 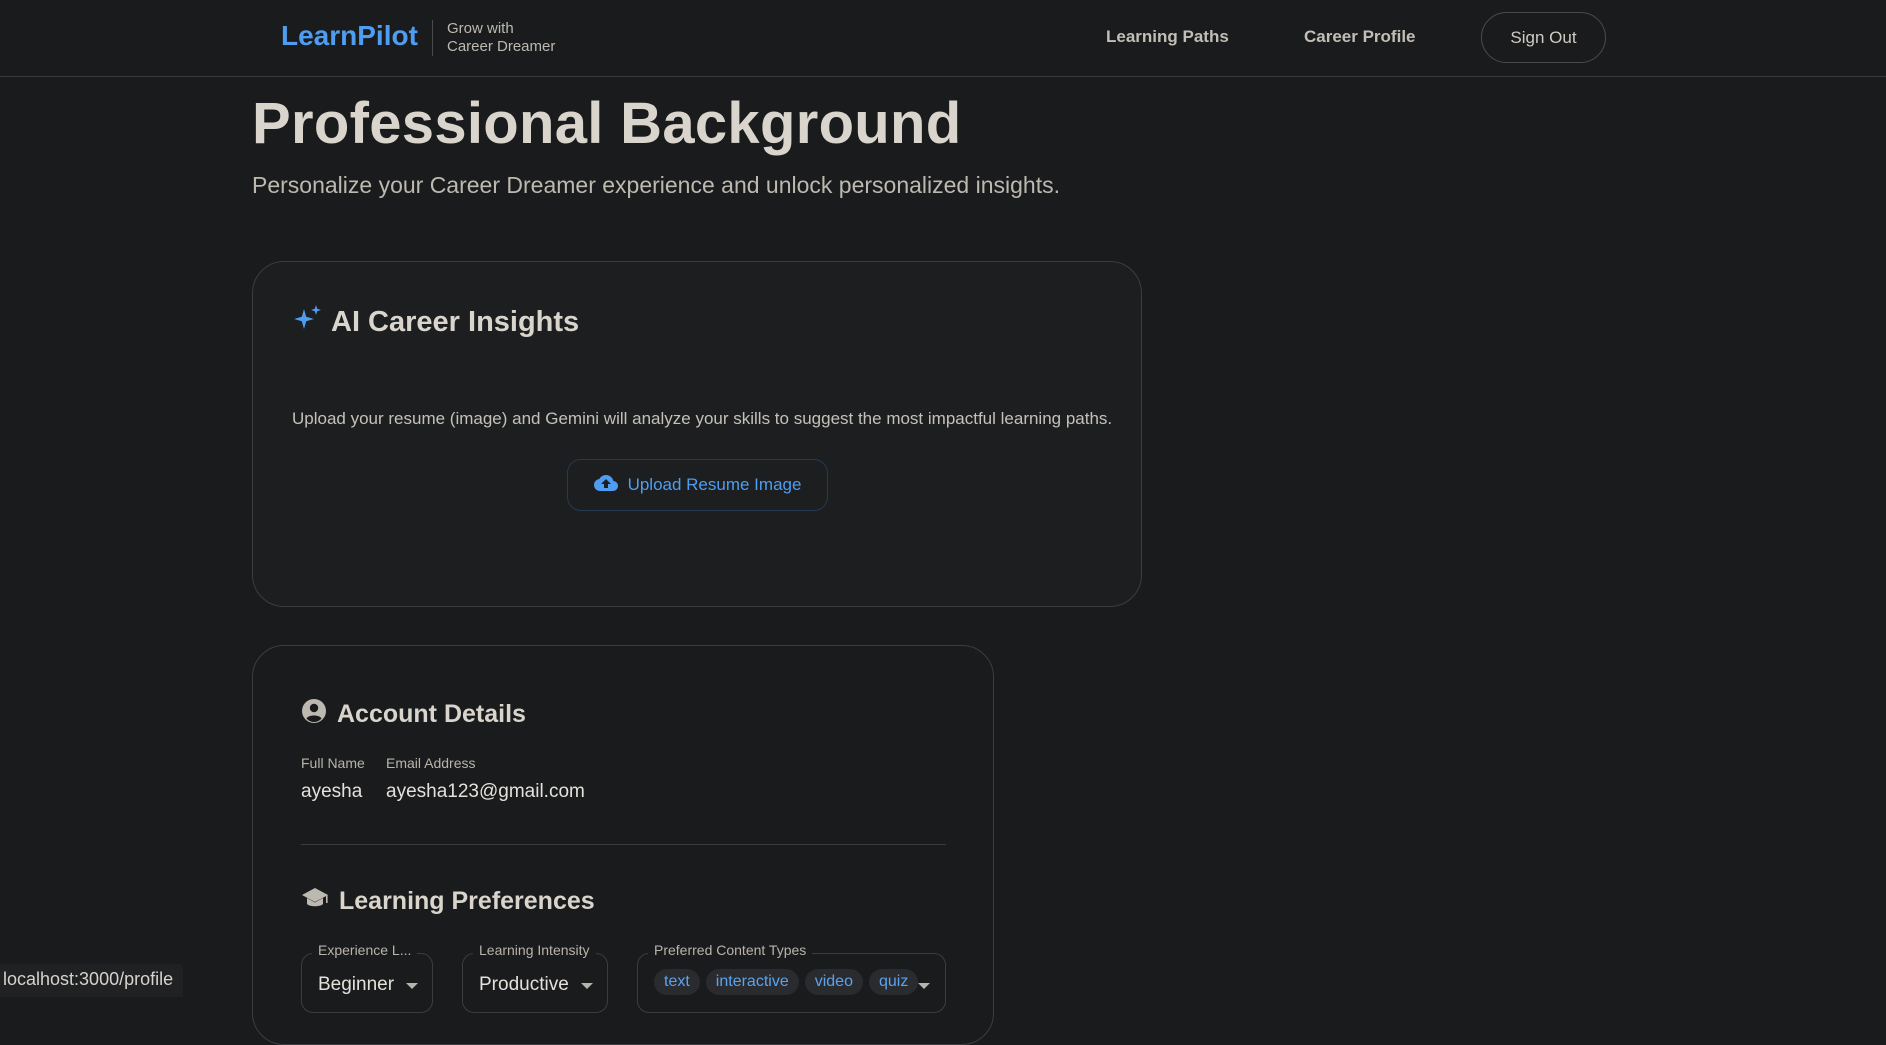 I want to click on upload-resume-label: Upload Resume Image, so click(x=714, y=484).